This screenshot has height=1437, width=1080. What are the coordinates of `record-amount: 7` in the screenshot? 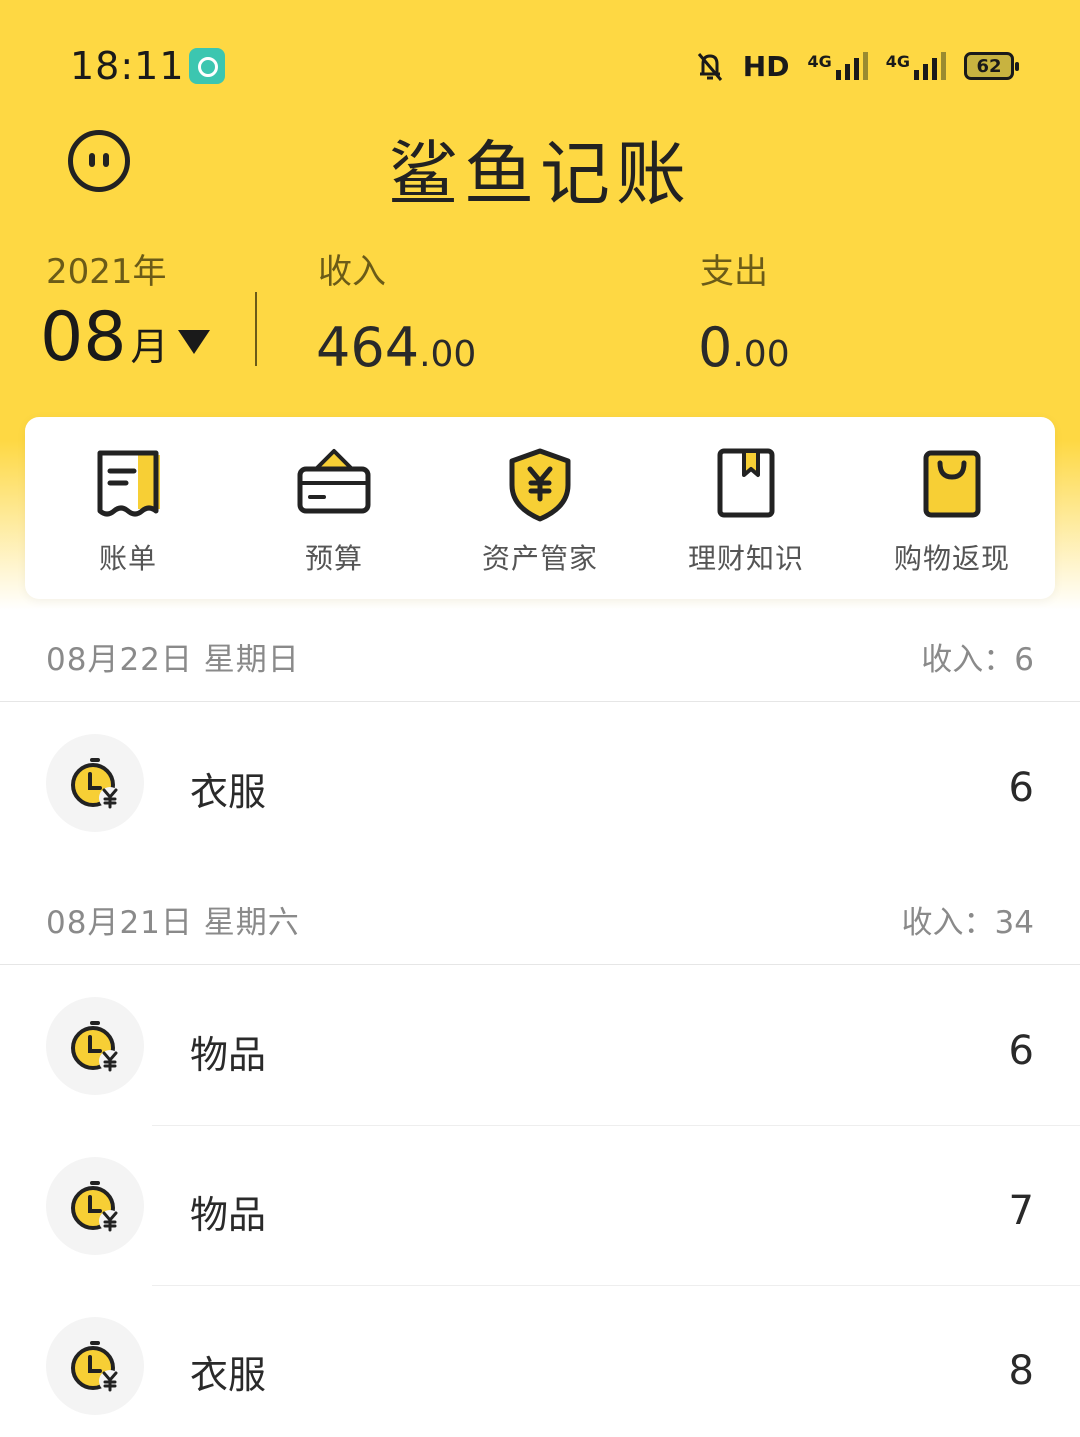 It's located at (1021, 1211).